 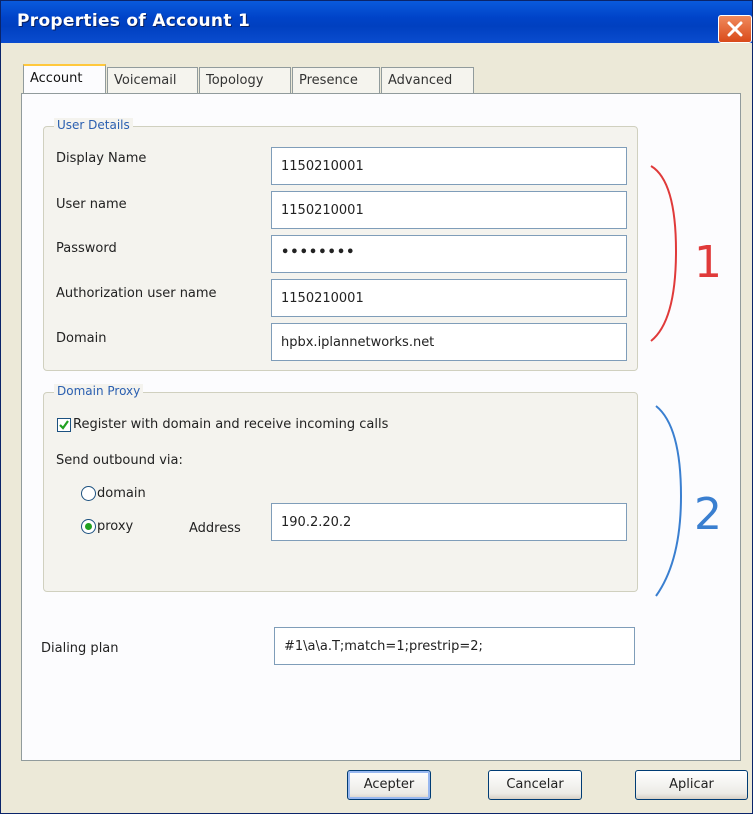 I want to click on annotation-label-2: 2, so click(x=708, y=514).